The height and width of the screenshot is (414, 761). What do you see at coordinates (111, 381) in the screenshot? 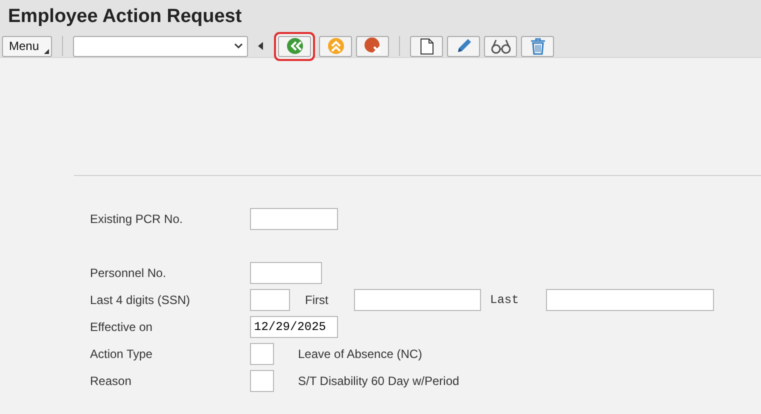
I see `field-label: Reason` at bounding box center [111, 381].